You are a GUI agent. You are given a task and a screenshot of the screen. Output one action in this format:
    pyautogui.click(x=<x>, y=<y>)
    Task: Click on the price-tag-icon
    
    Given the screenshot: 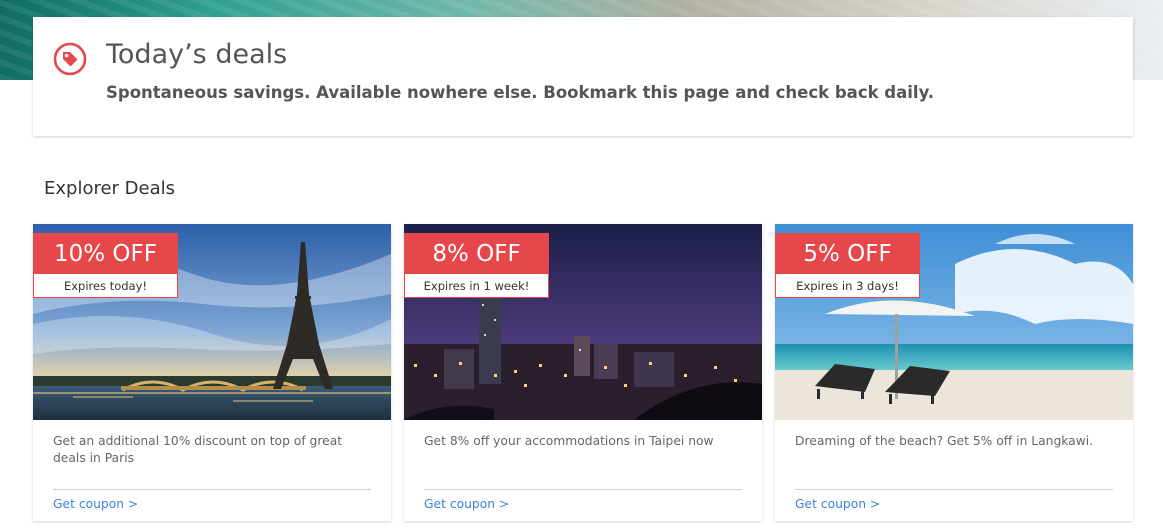 What is the action you would take?
    pyautogui.click(x=70, y=59)
    